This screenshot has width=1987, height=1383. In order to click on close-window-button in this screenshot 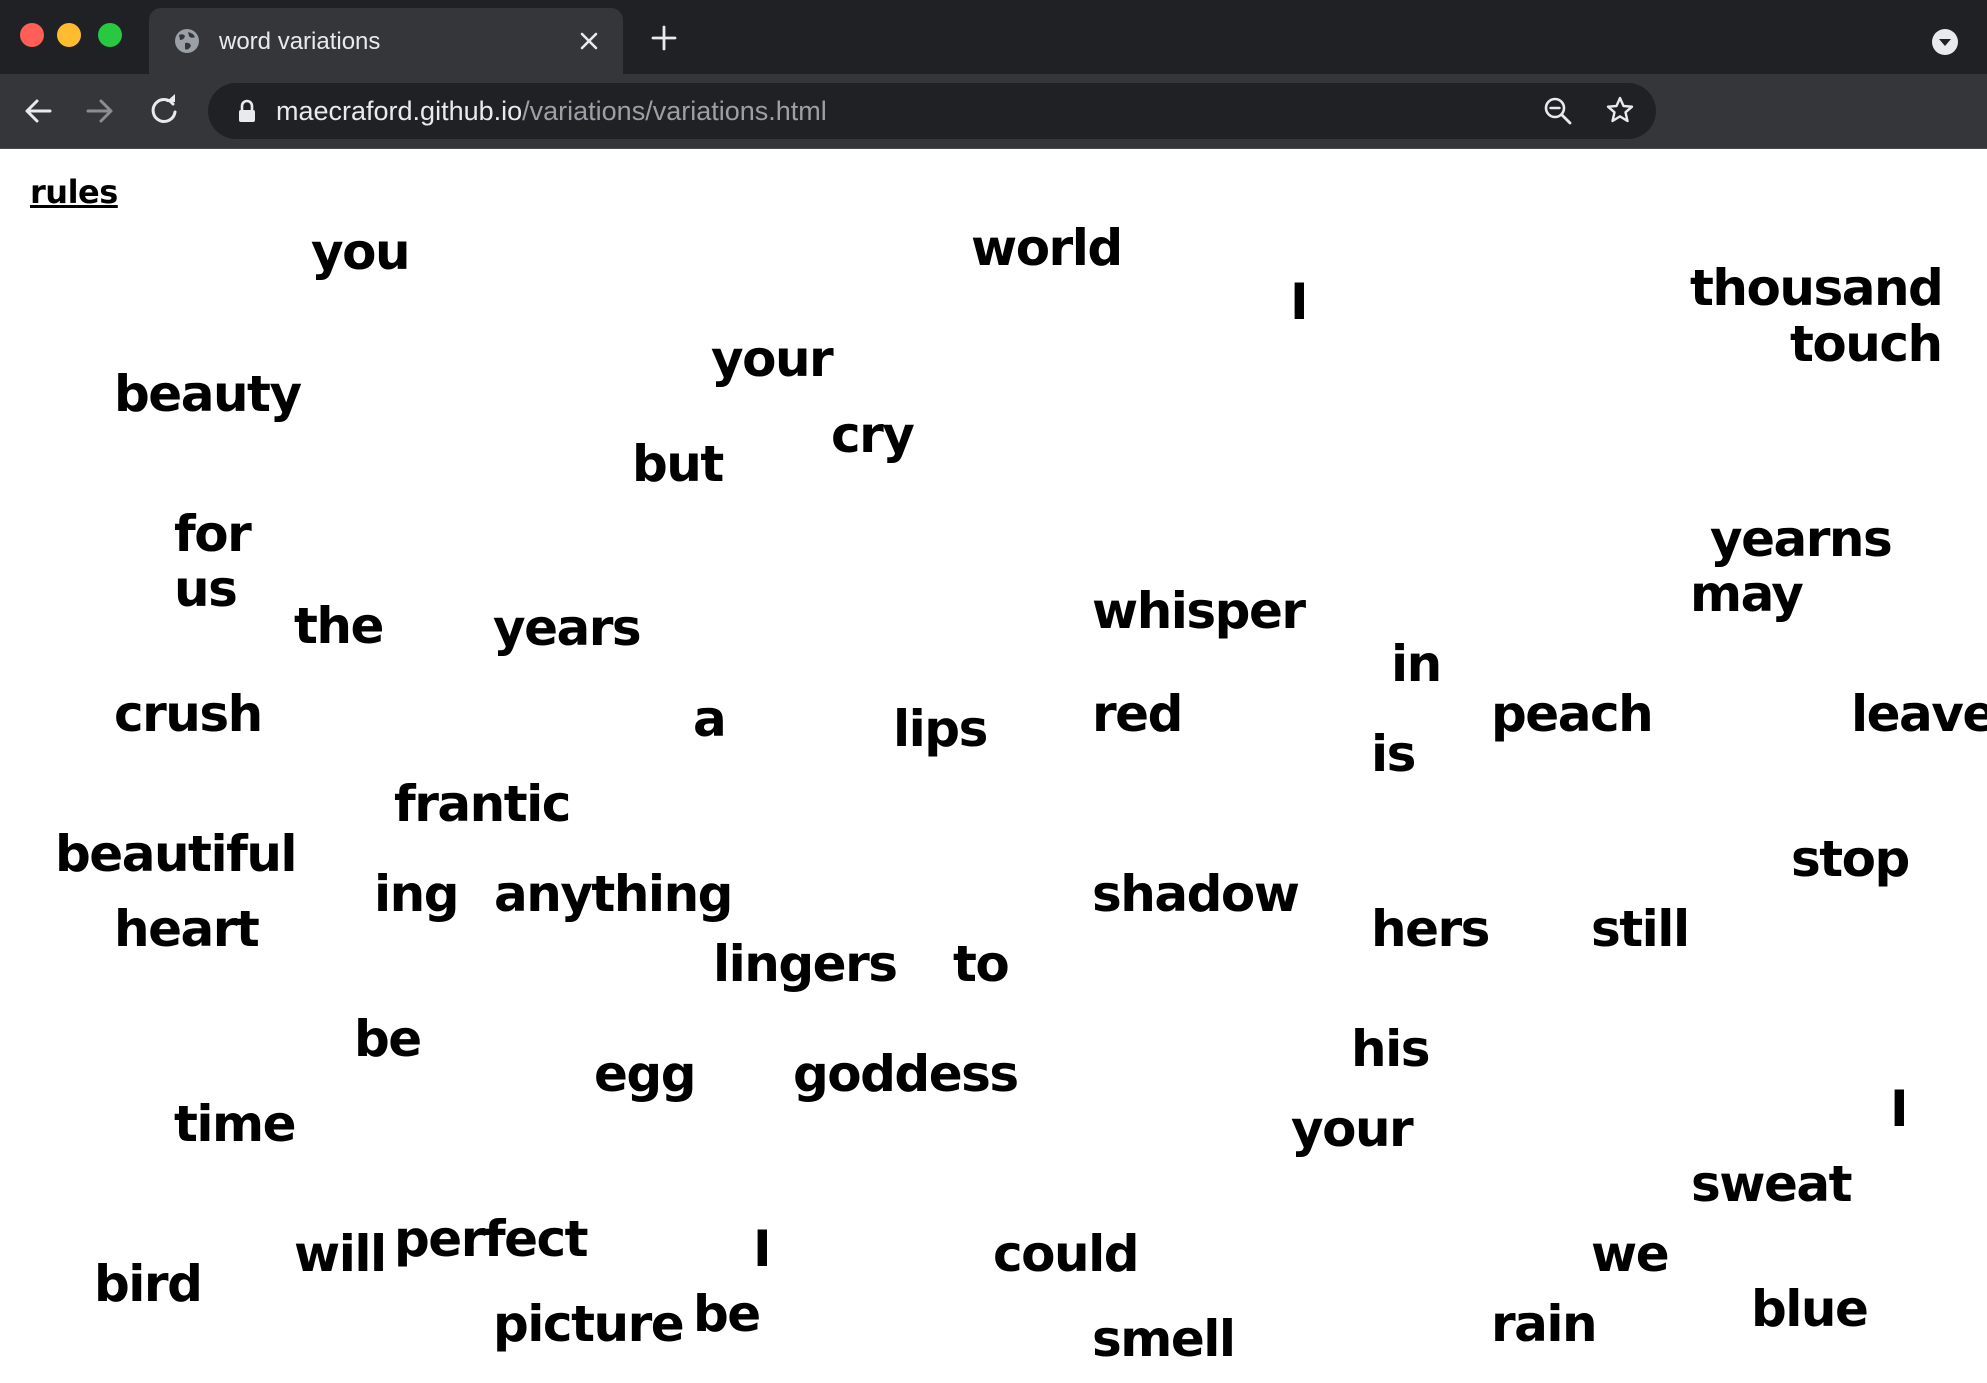, I will do `click(32, 35)`.